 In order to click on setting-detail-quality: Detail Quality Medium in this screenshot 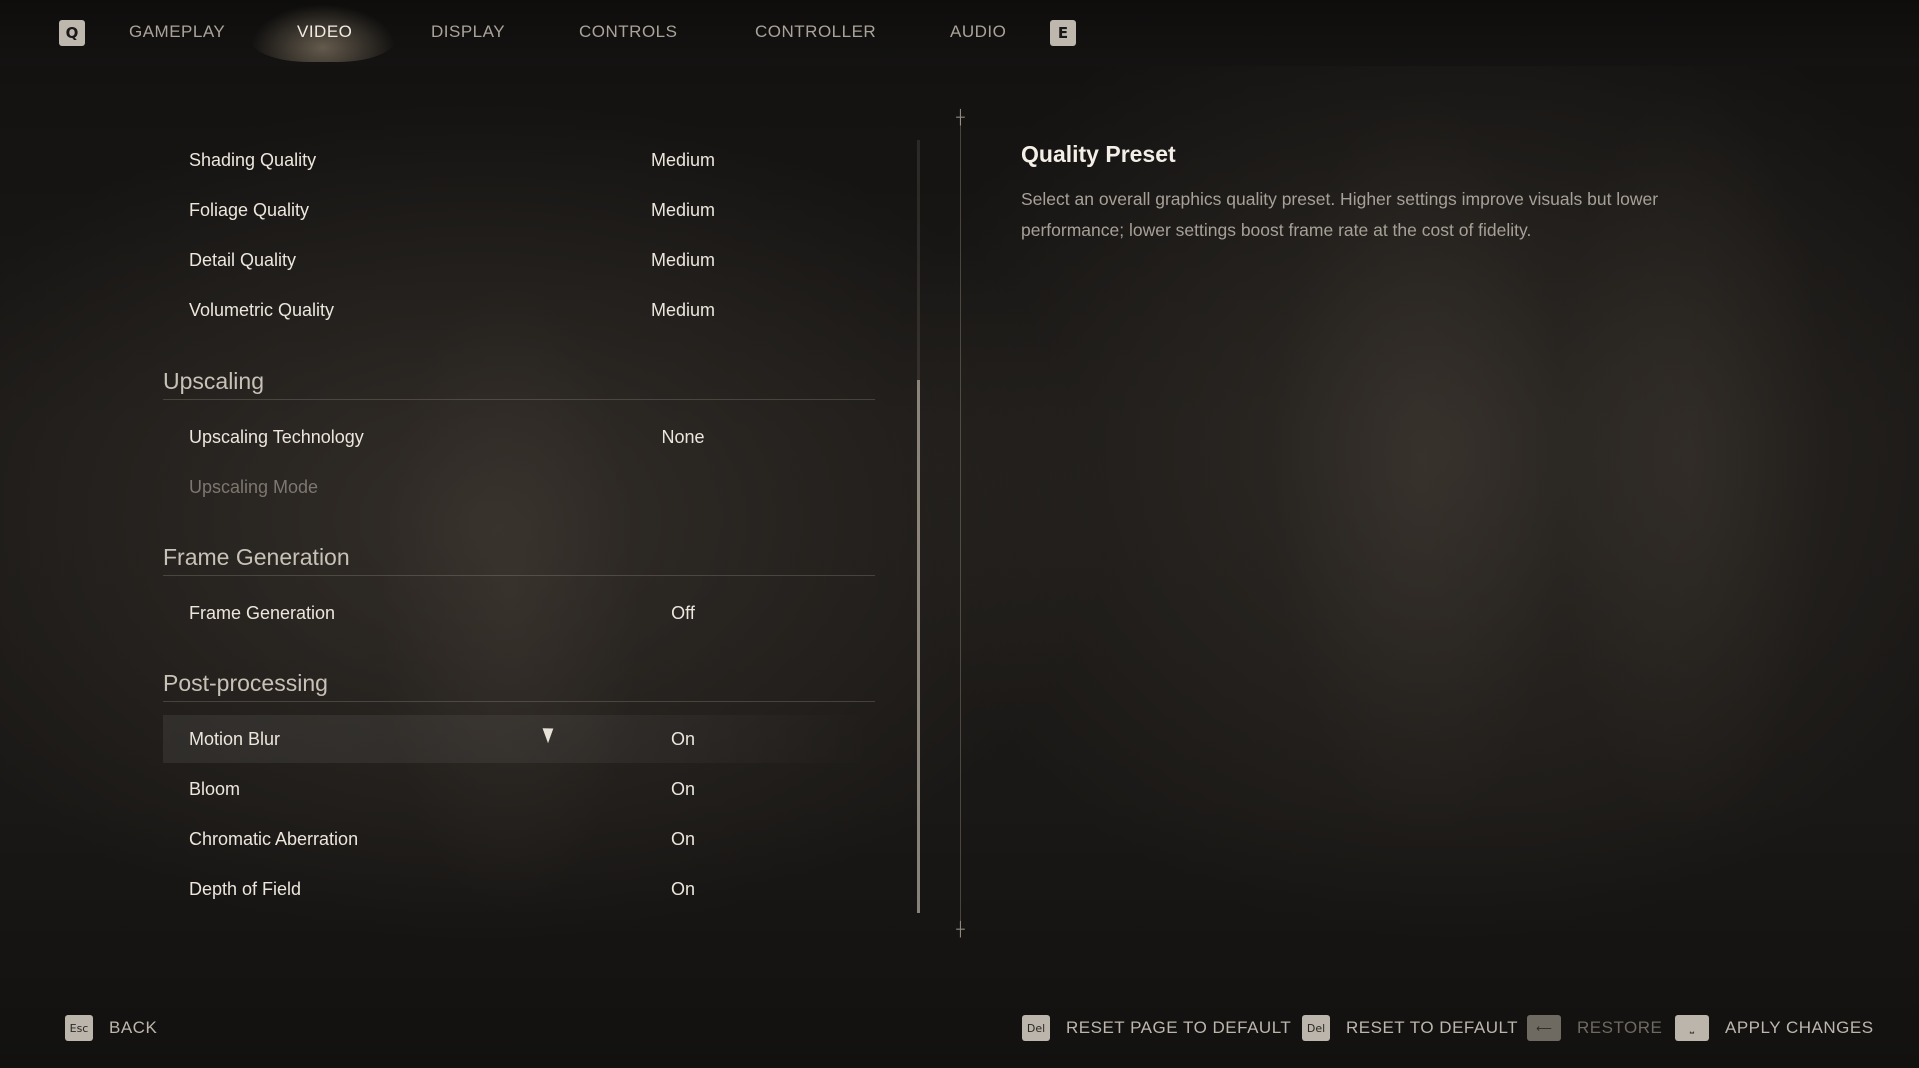, I will do `click(519, 260)`.